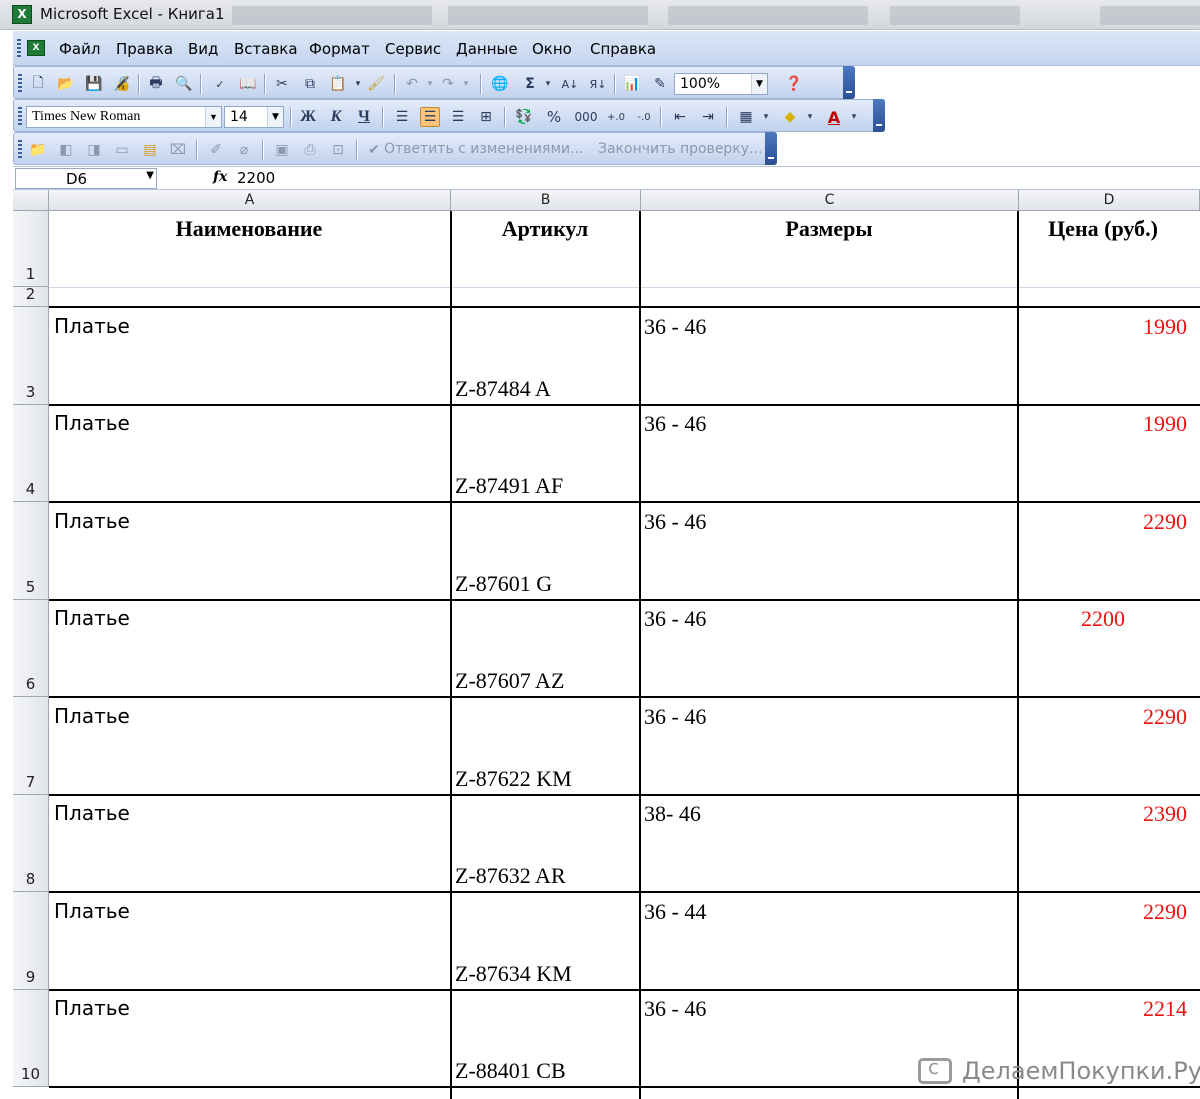 The width and height of the screenshot is (1200, 1099). I want to click on copy-icon: ⧉, so click(310, 84).